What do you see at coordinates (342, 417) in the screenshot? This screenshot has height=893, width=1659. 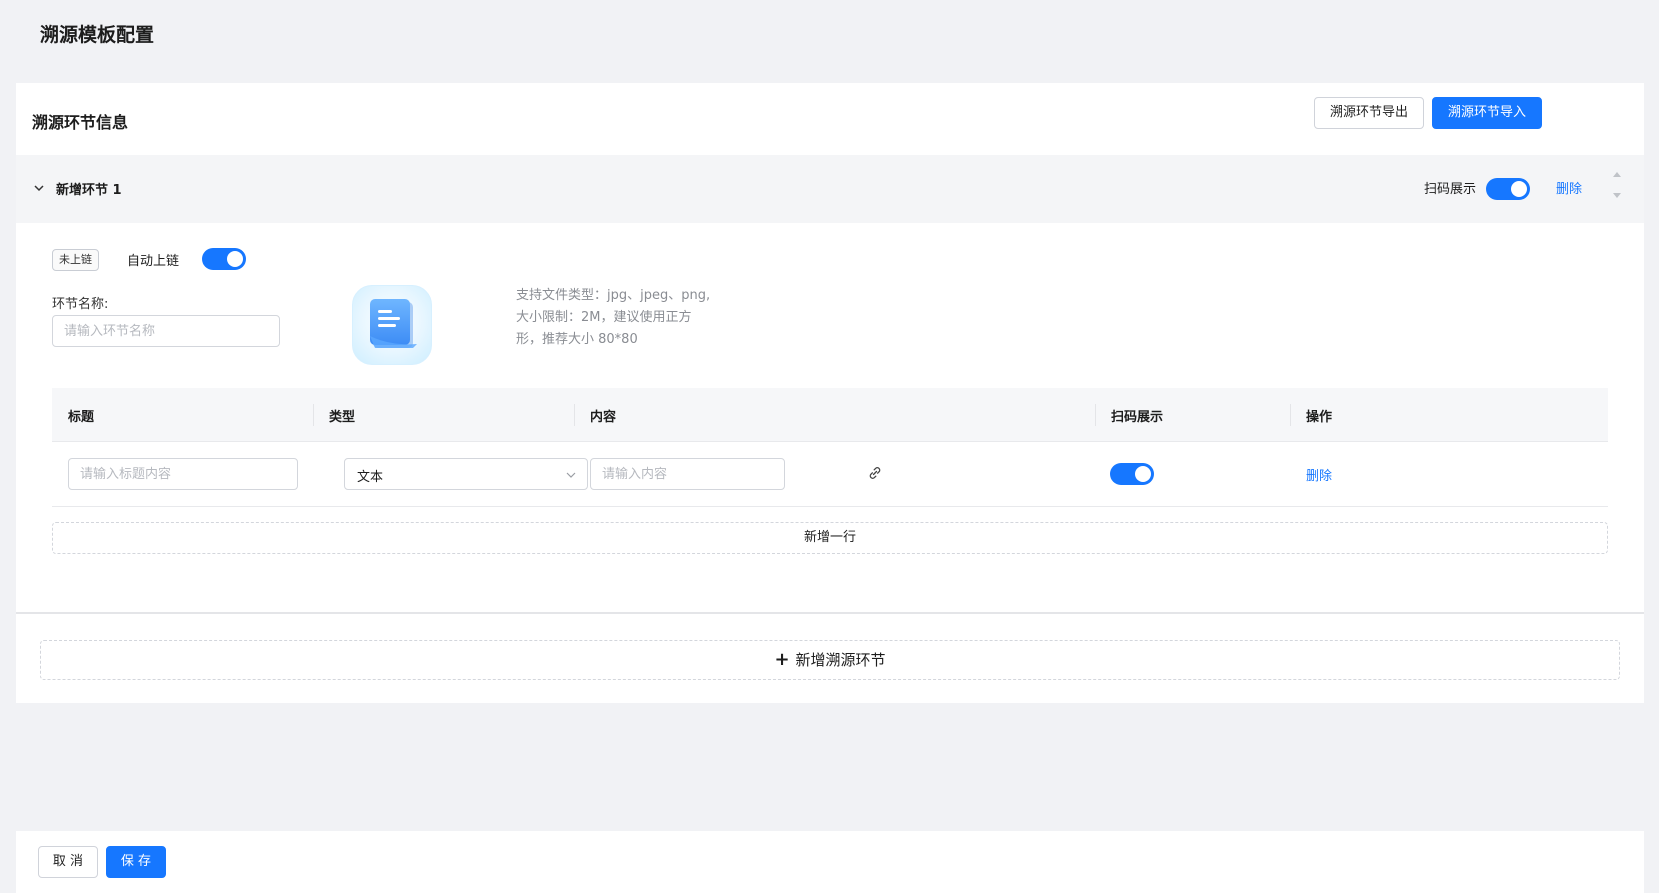 I see `column-header-type: 类型` at bounding box center [342, 417].